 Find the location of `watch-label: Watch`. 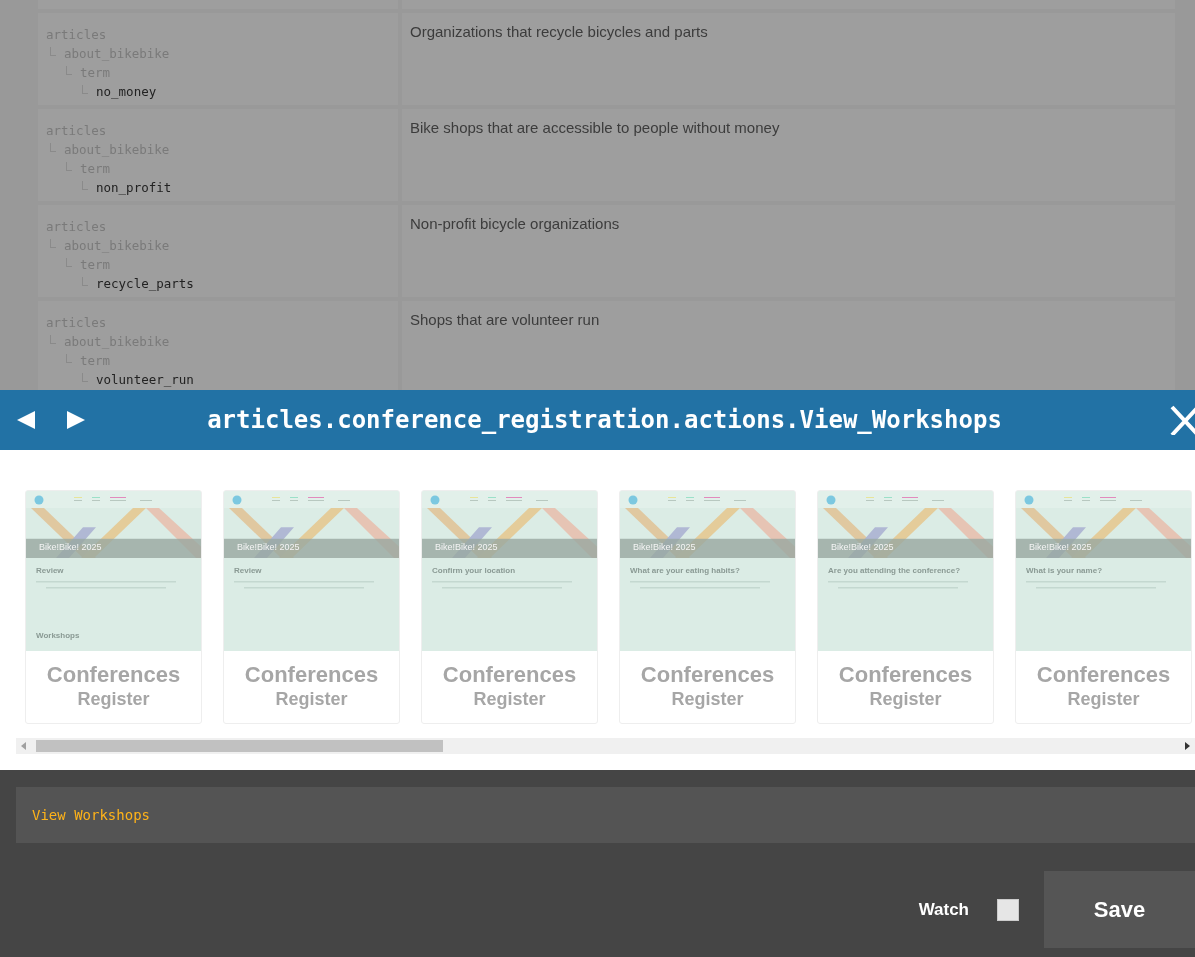

watch-label: Watch is located at coordinates (943, 909).